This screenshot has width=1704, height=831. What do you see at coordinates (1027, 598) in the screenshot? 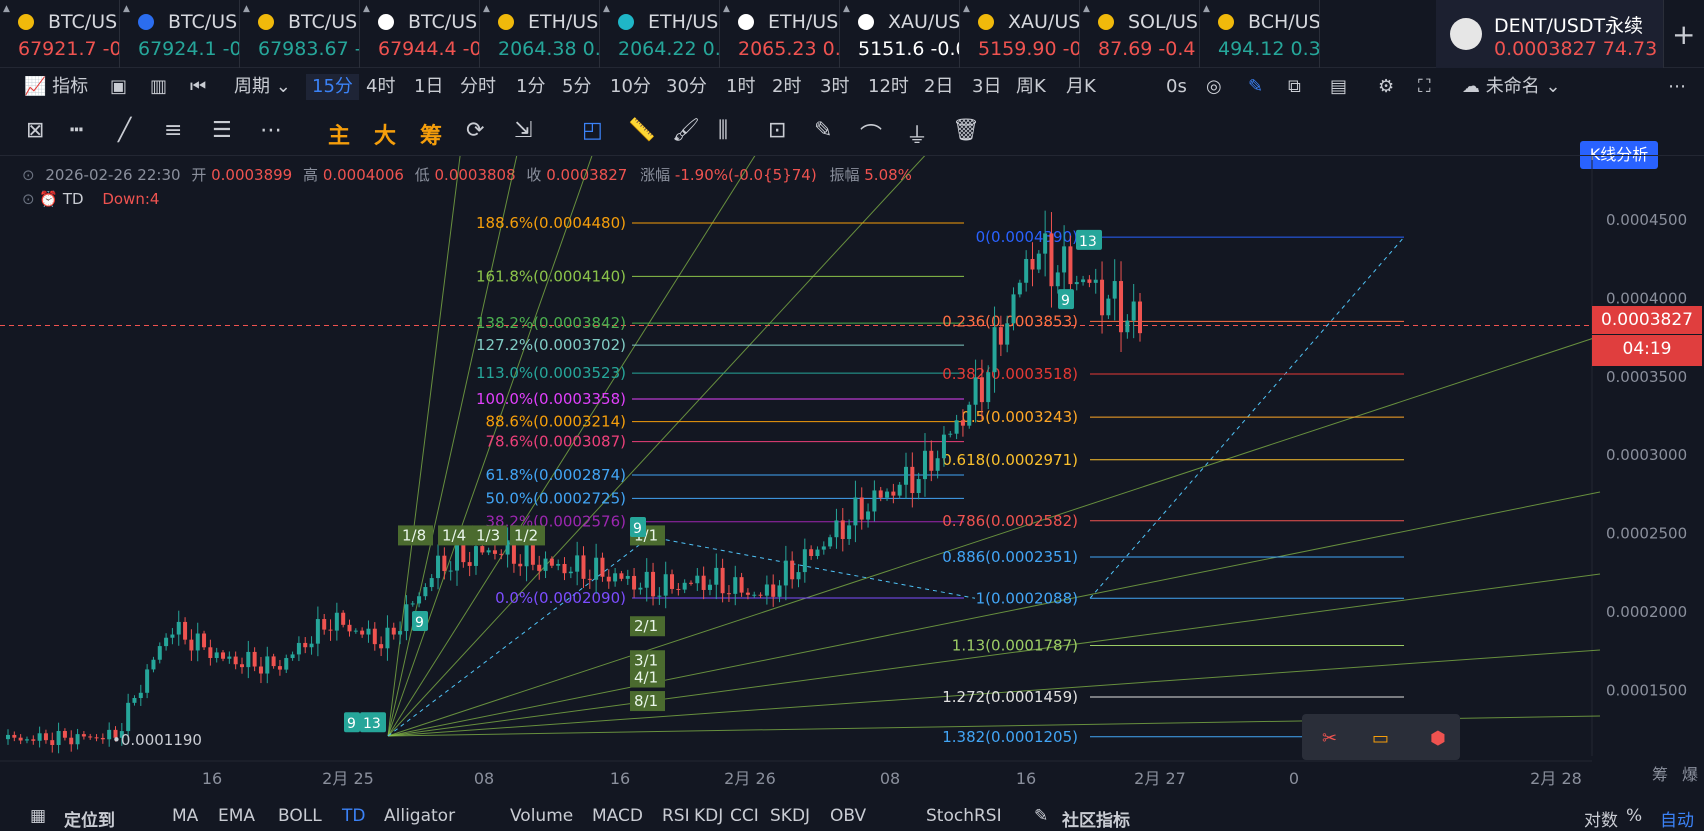
I see `fib-retracement-label: 1(0.0002088)` at bounding box center [1027, 598].